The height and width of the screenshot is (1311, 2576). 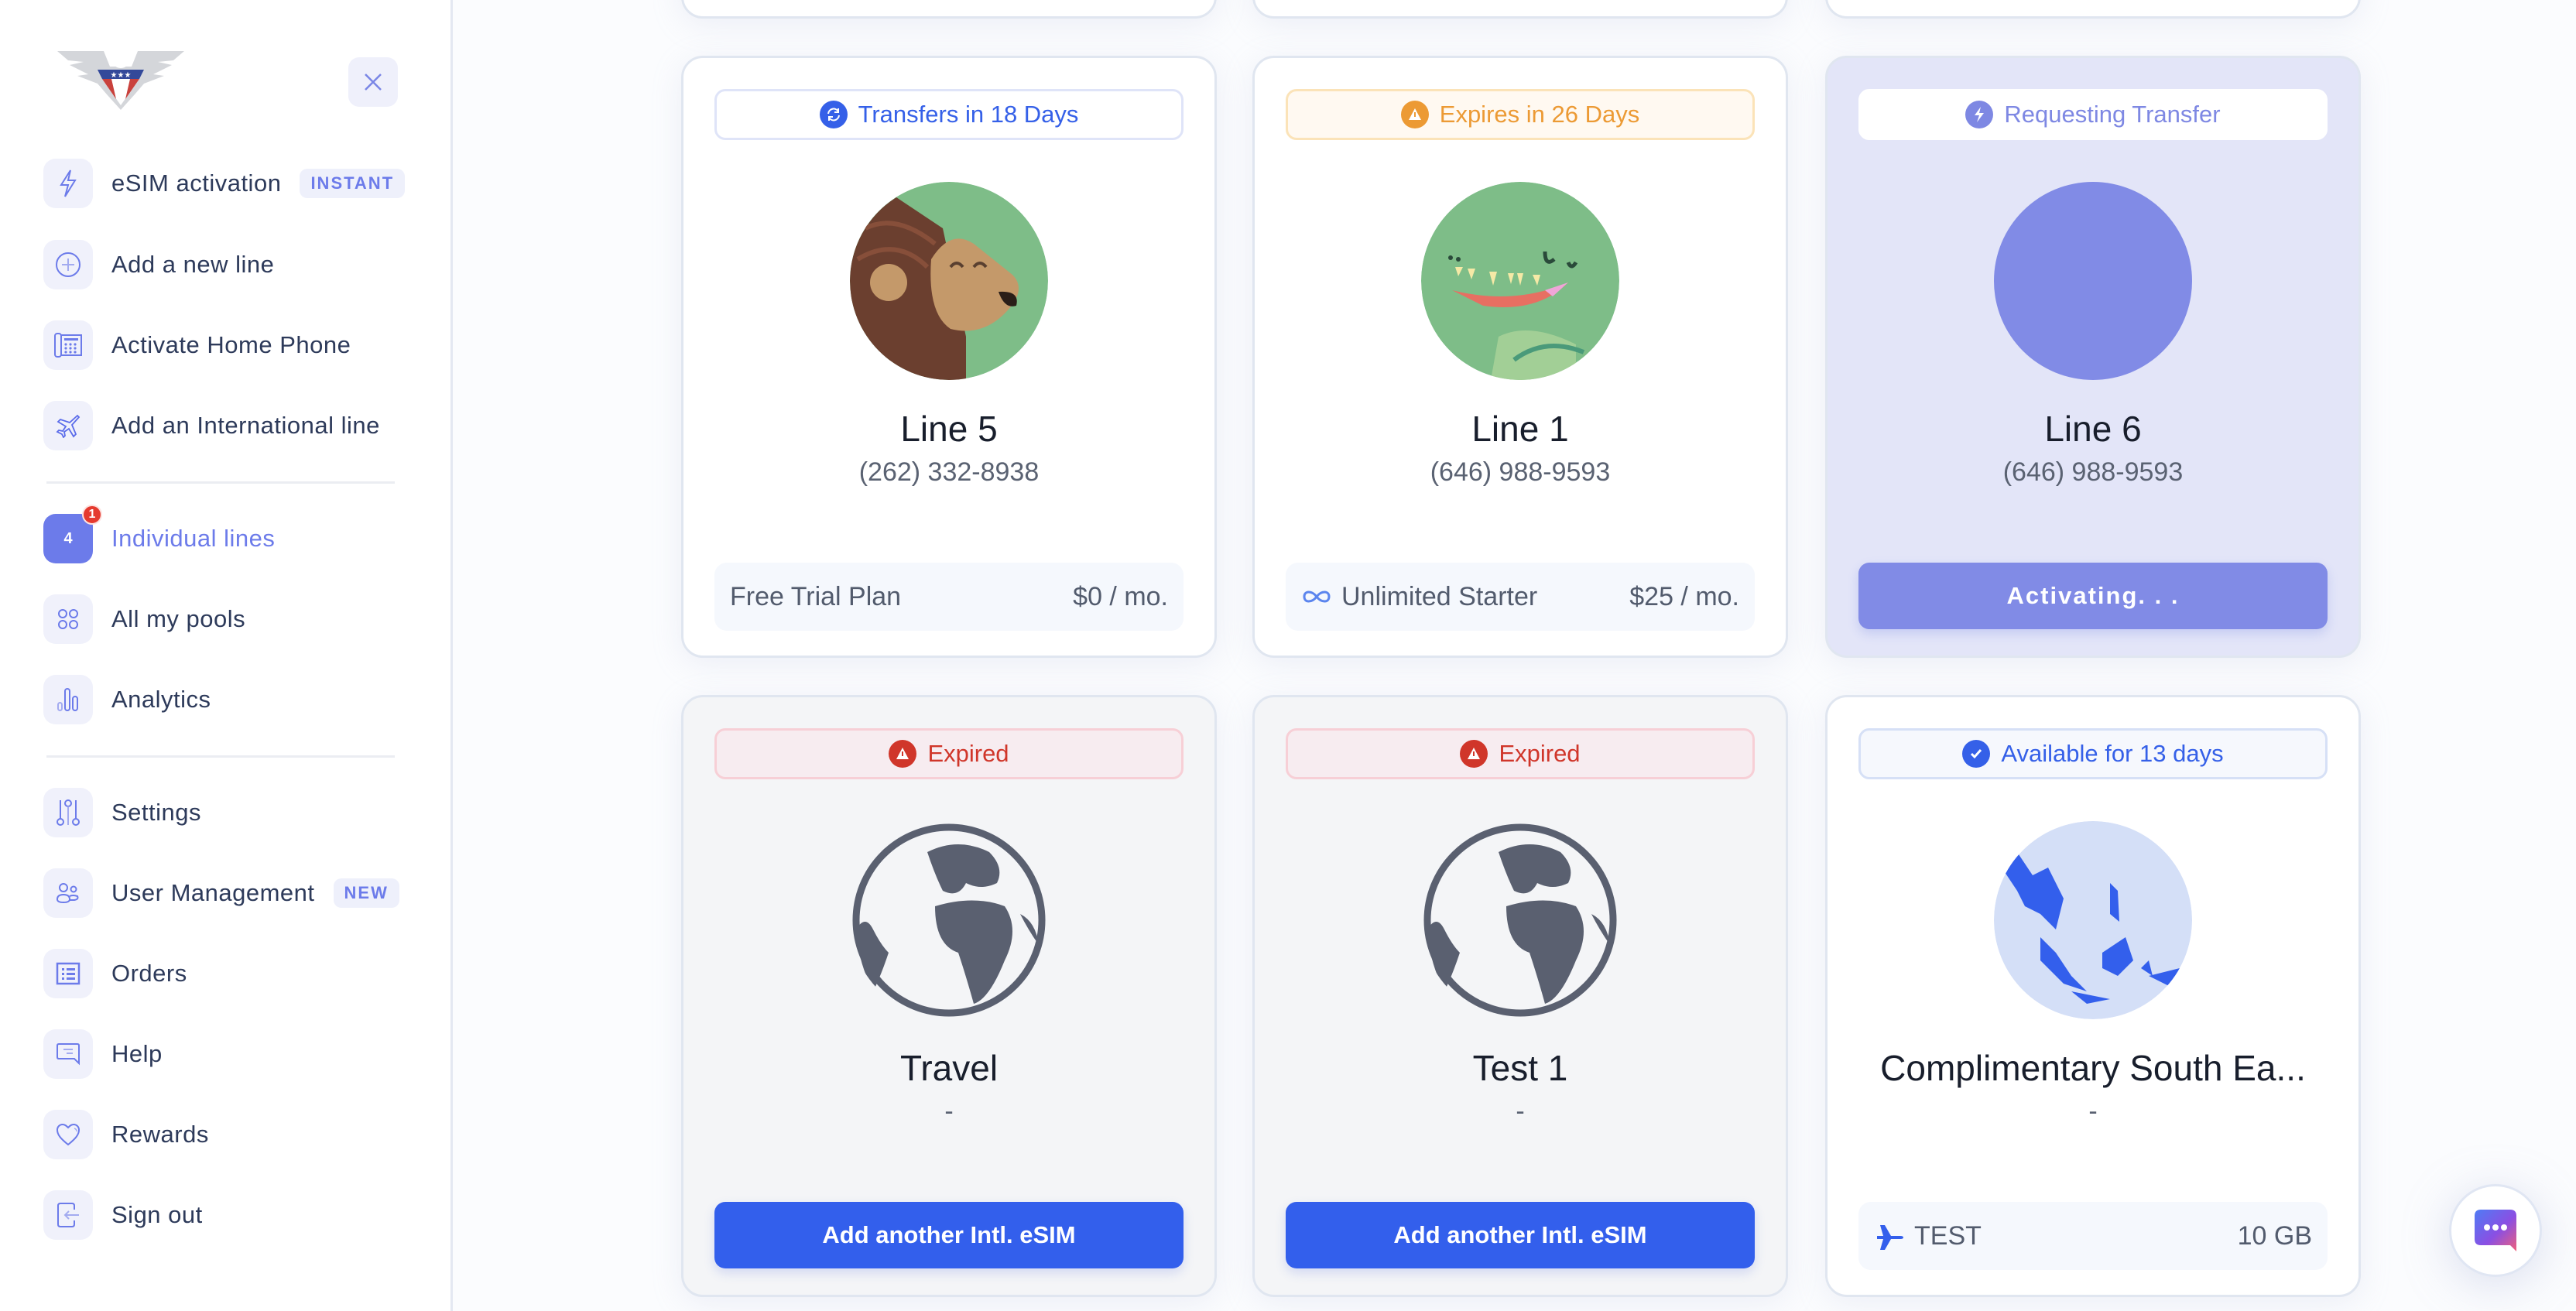 I want to click on eagle-shield-logo: ★★★, so click(x=120, y=80).